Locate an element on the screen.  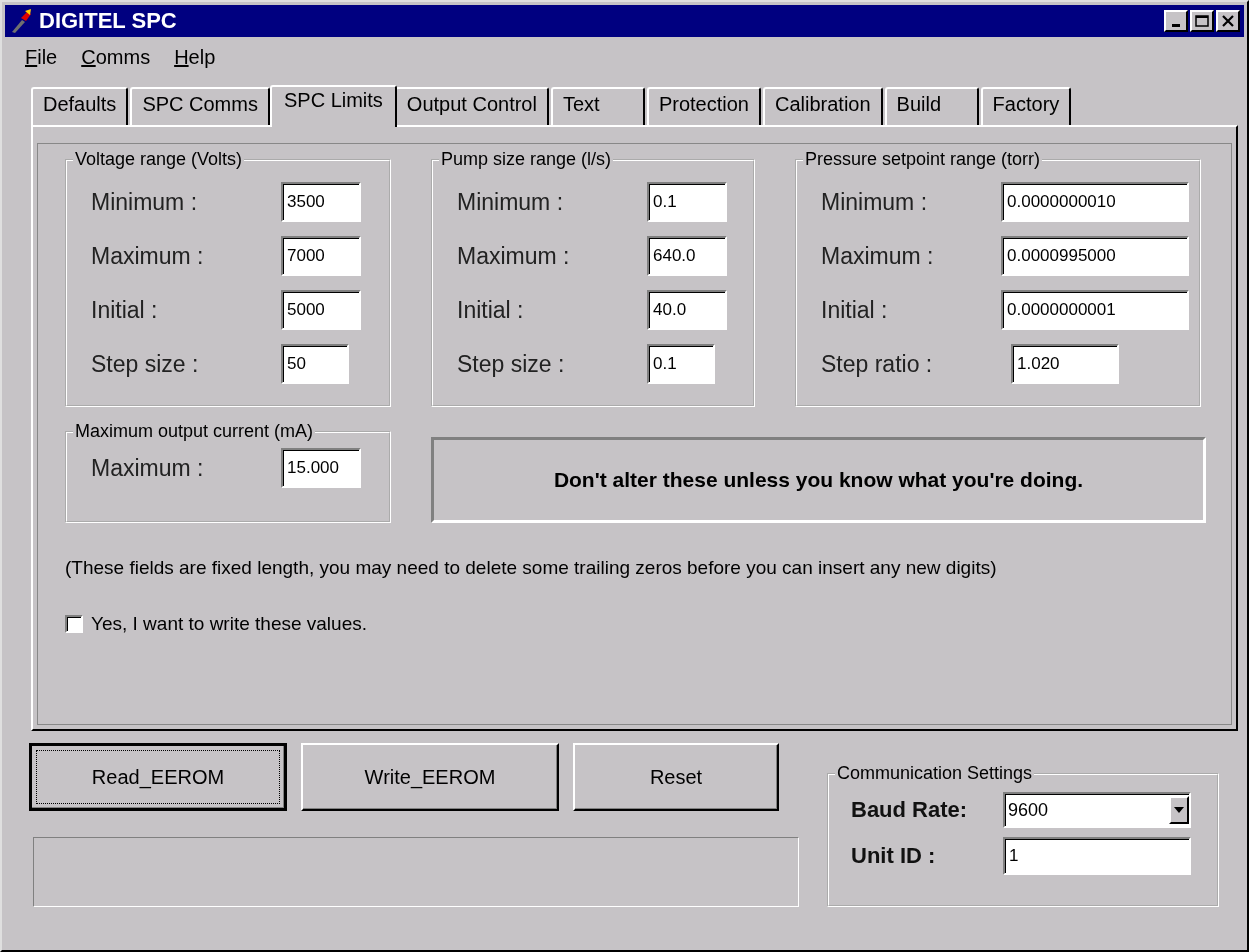
minimize-button is located at coordinates (1176, 21).